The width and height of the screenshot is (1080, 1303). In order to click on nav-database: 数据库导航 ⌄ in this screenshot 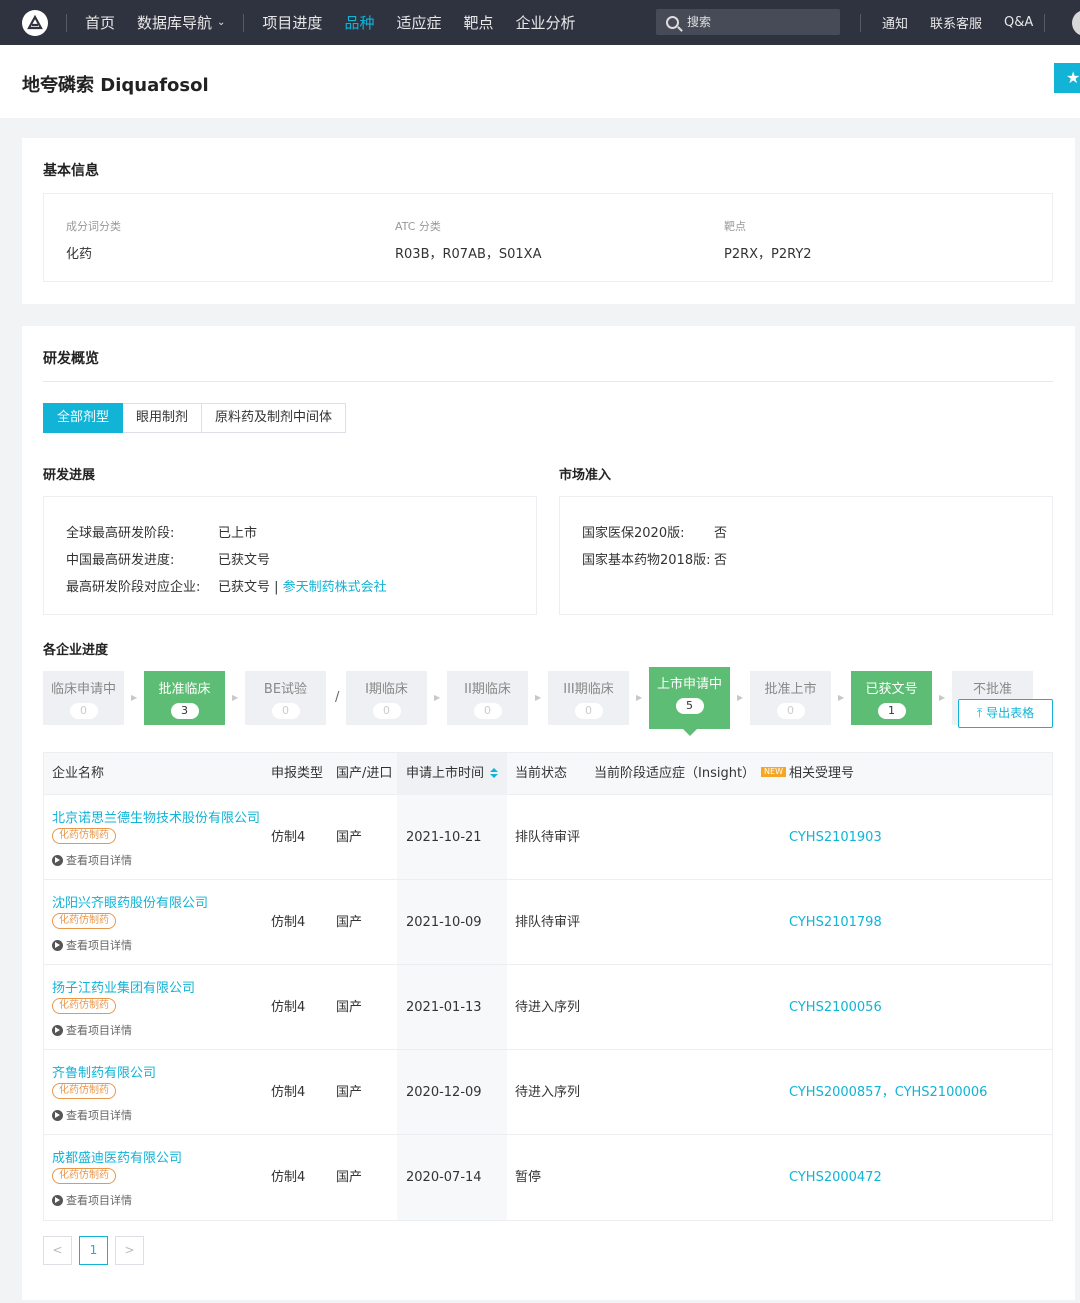, I will do `click(181, 22)`.